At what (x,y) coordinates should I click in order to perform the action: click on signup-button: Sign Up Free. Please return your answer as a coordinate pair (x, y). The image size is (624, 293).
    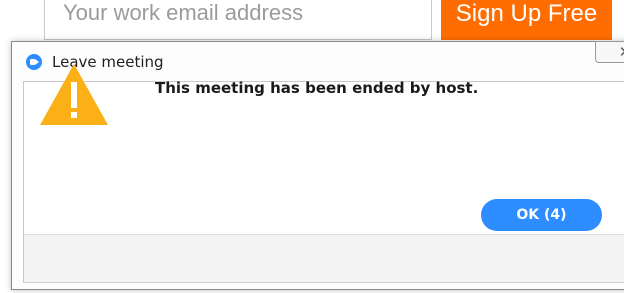
    Looking at the image, I should click on (526, 20).